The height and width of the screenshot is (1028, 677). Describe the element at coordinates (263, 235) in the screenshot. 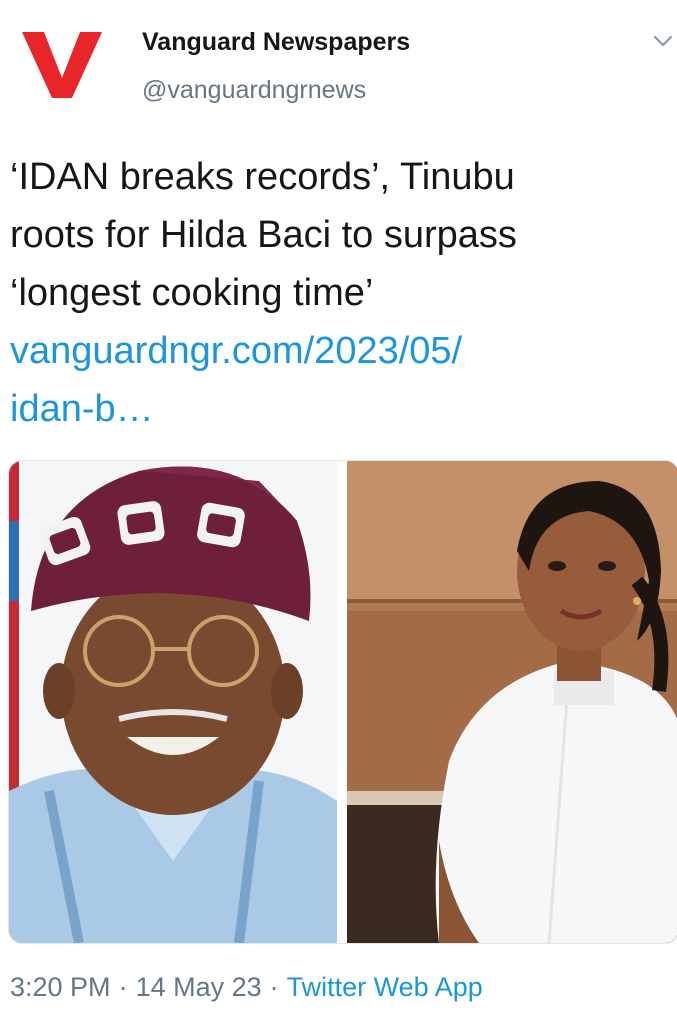

I see `tweet-text-line: roots for Hilda Baci to surpass` at that location.